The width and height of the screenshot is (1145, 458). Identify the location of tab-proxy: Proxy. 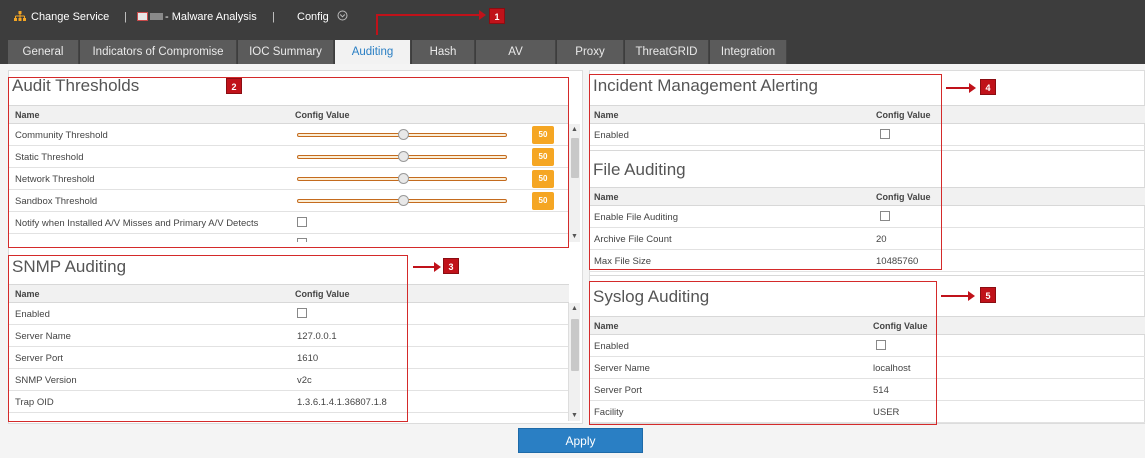
(590, 52).